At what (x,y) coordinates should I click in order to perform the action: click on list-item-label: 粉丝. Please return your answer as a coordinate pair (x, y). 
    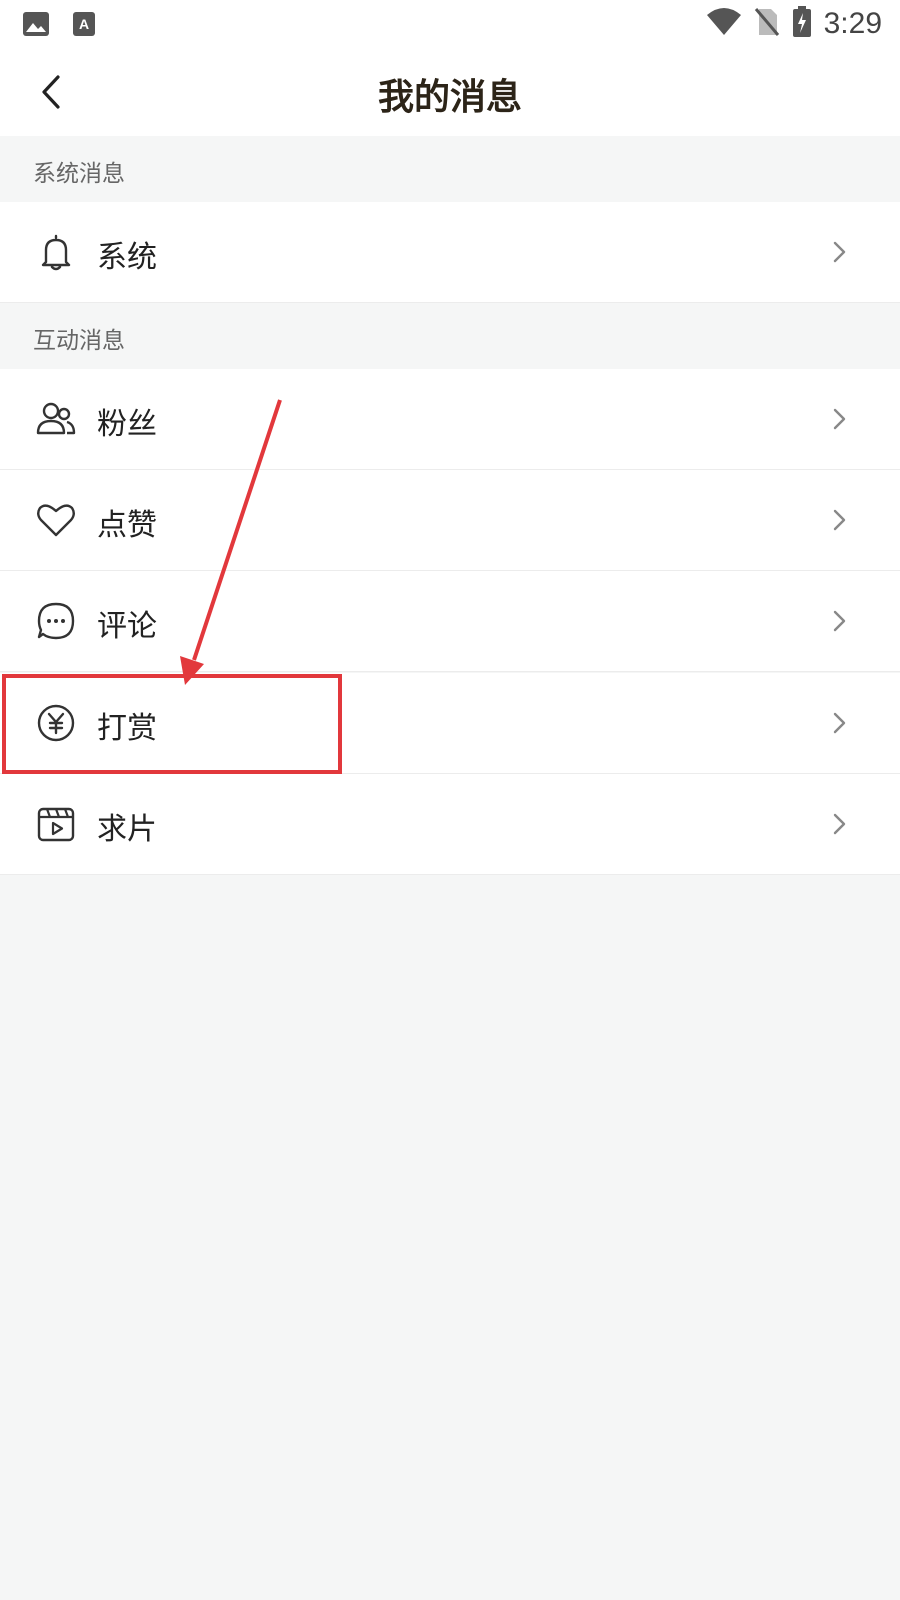
    Looking at the image, I should click on (127, 424).